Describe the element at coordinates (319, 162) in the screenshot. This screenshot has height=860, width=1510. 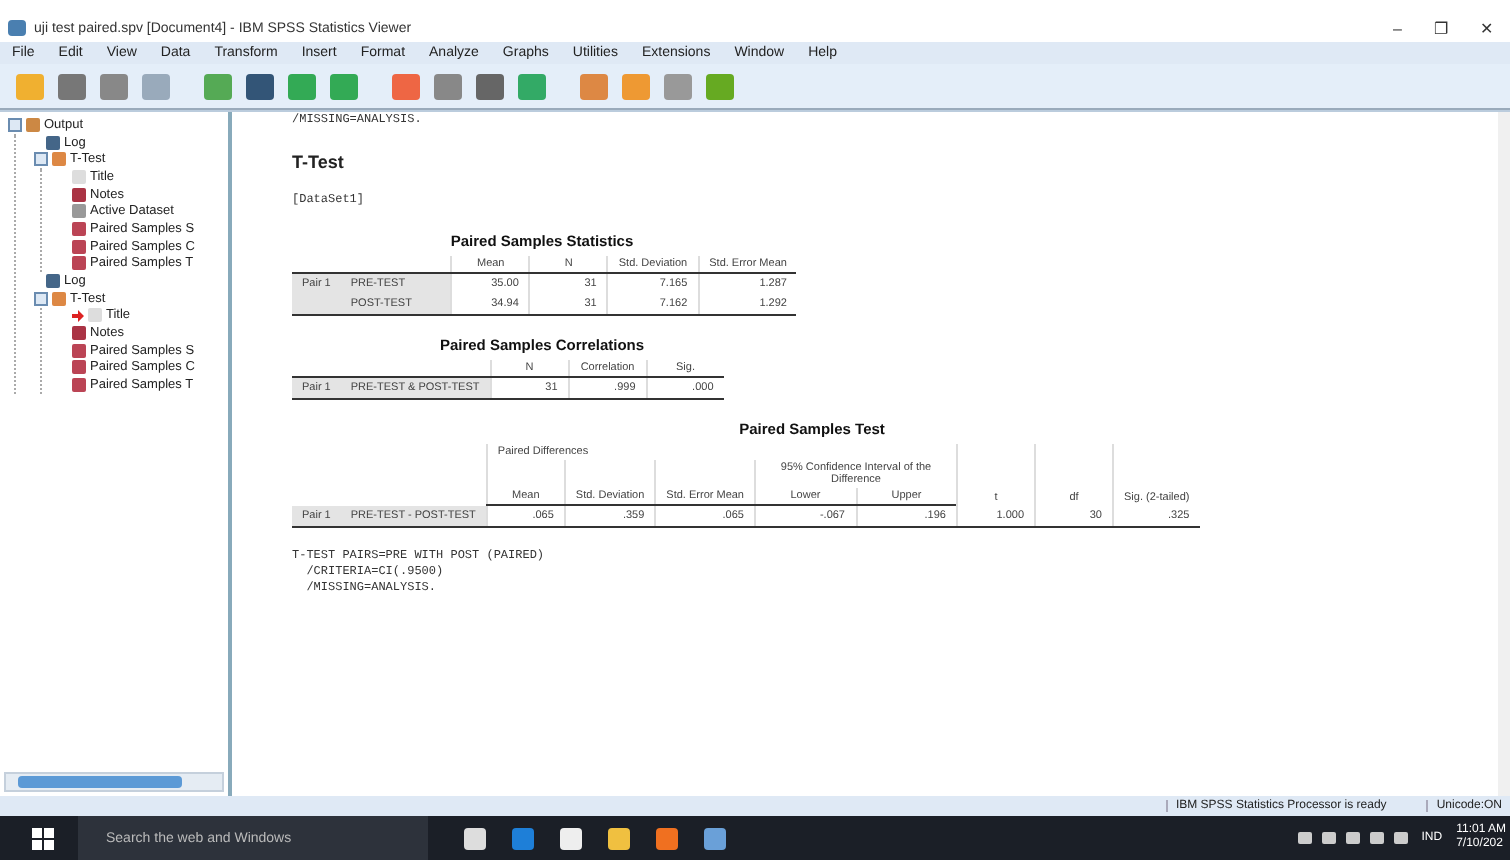
I see `section-heading: T-Test` at that location.